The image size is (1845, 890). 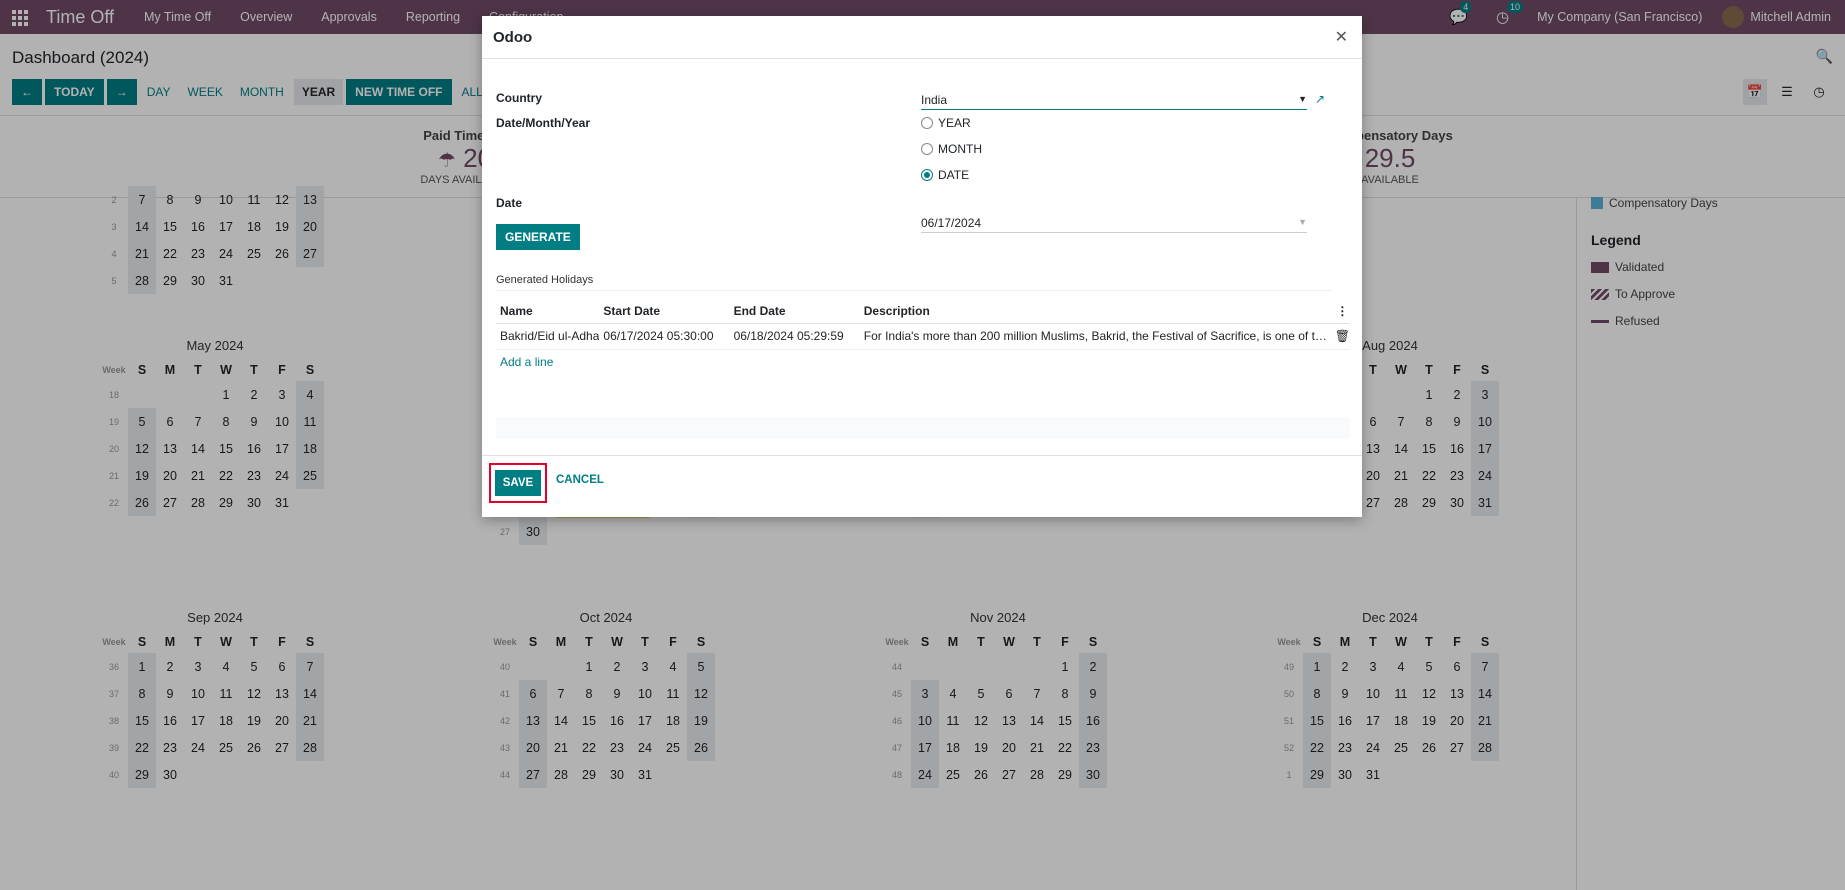 I want to click on holiday-end: 06/18/2024 05:29:59, so click(x=794, y=336).